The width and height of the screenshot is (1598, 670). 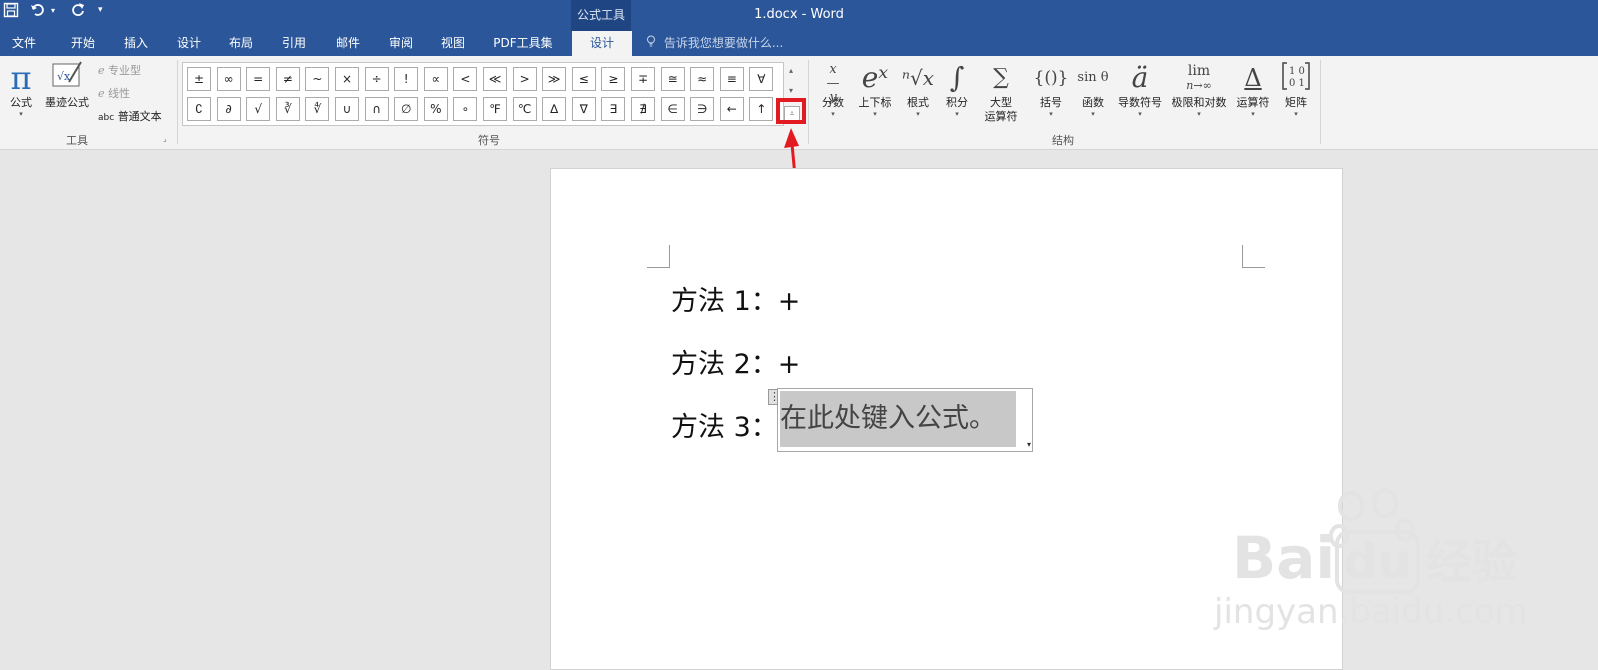 I want to click on matrix-button: 1 00 1 矩阵 ▾, so click(x=1296, y=89).